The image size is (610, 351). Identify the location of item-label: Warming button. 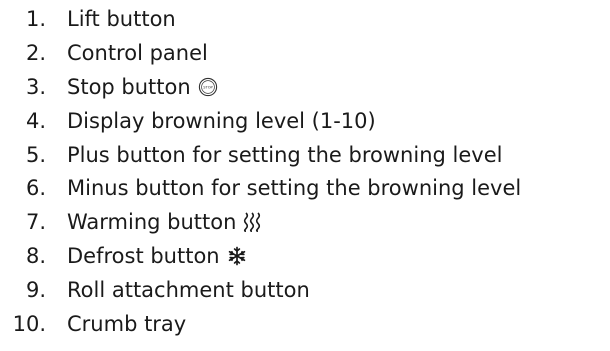
(152, 222).